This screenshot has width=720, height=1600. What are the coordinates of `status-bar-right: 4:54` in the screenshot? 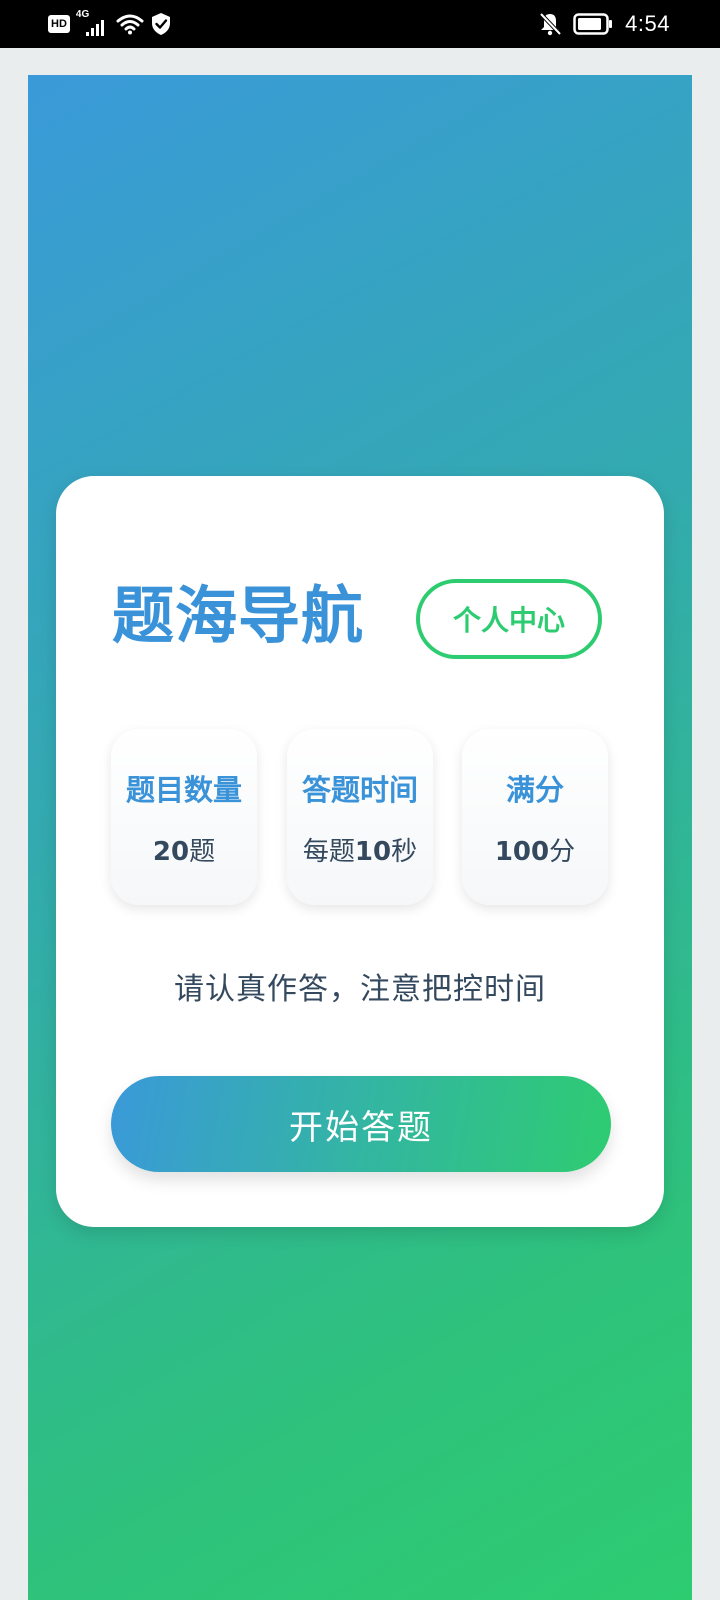 It's located at (604, 24).